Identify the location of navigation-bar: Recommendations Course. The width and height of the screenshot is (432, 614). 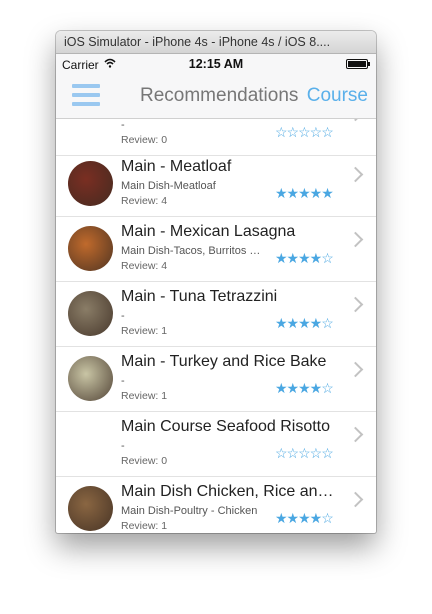
(216, 96).